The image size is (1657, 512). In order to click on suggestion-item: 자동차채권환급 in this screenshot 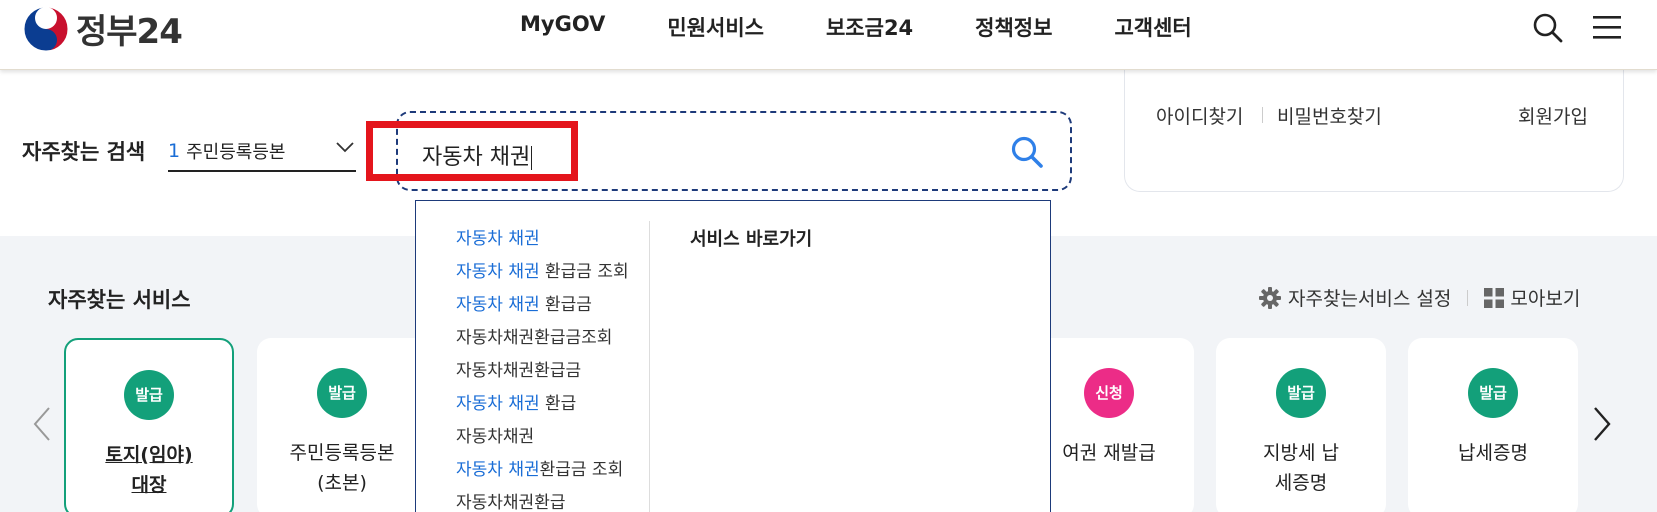, I will do `click(542, 499)`.